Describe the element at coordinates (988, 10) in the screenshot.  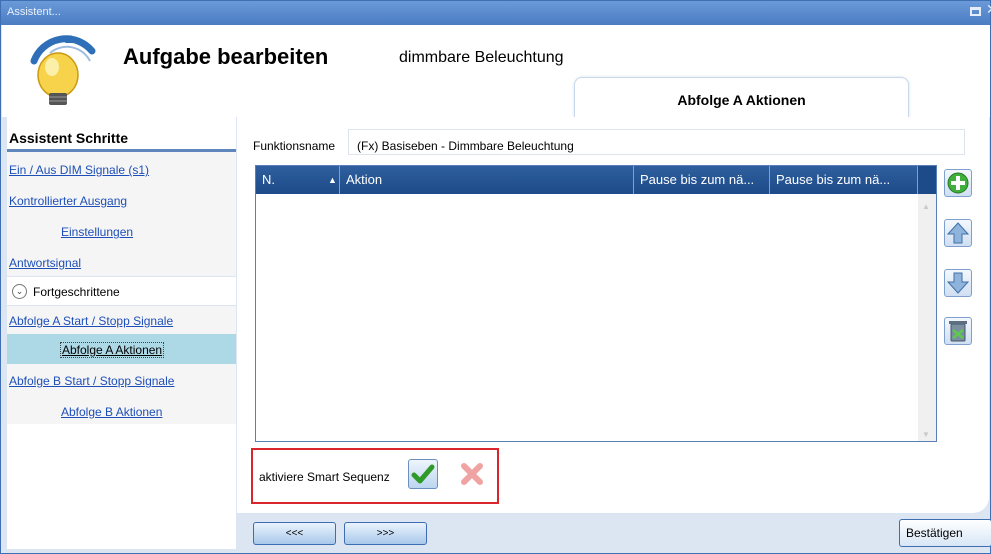
I see `close-icon: ✕` at that location.